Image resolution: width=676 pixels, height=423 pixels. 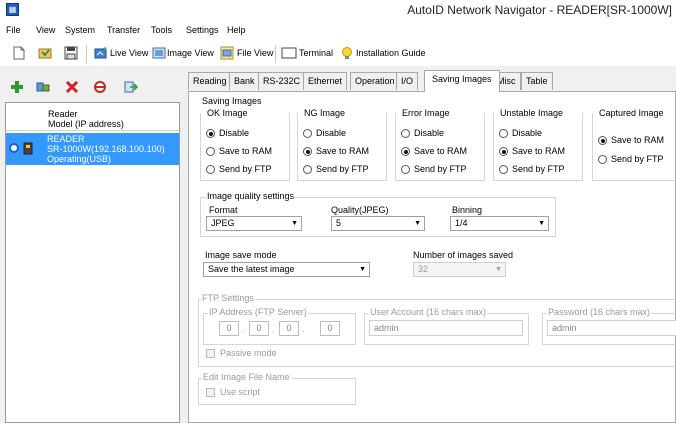 What do you see at coordinates (527, 133) in the screenshot?
I see `unstable-disable-label: Disable` at bounding box center [527, 133].